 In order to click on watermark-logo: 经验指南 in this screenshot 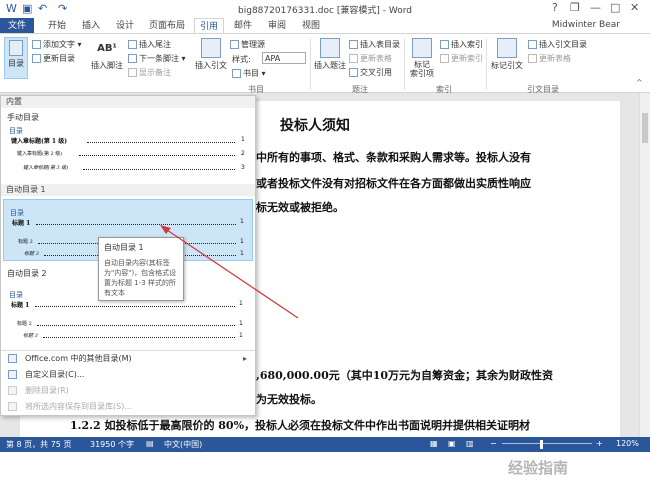, I will do `click(538, 468)`.